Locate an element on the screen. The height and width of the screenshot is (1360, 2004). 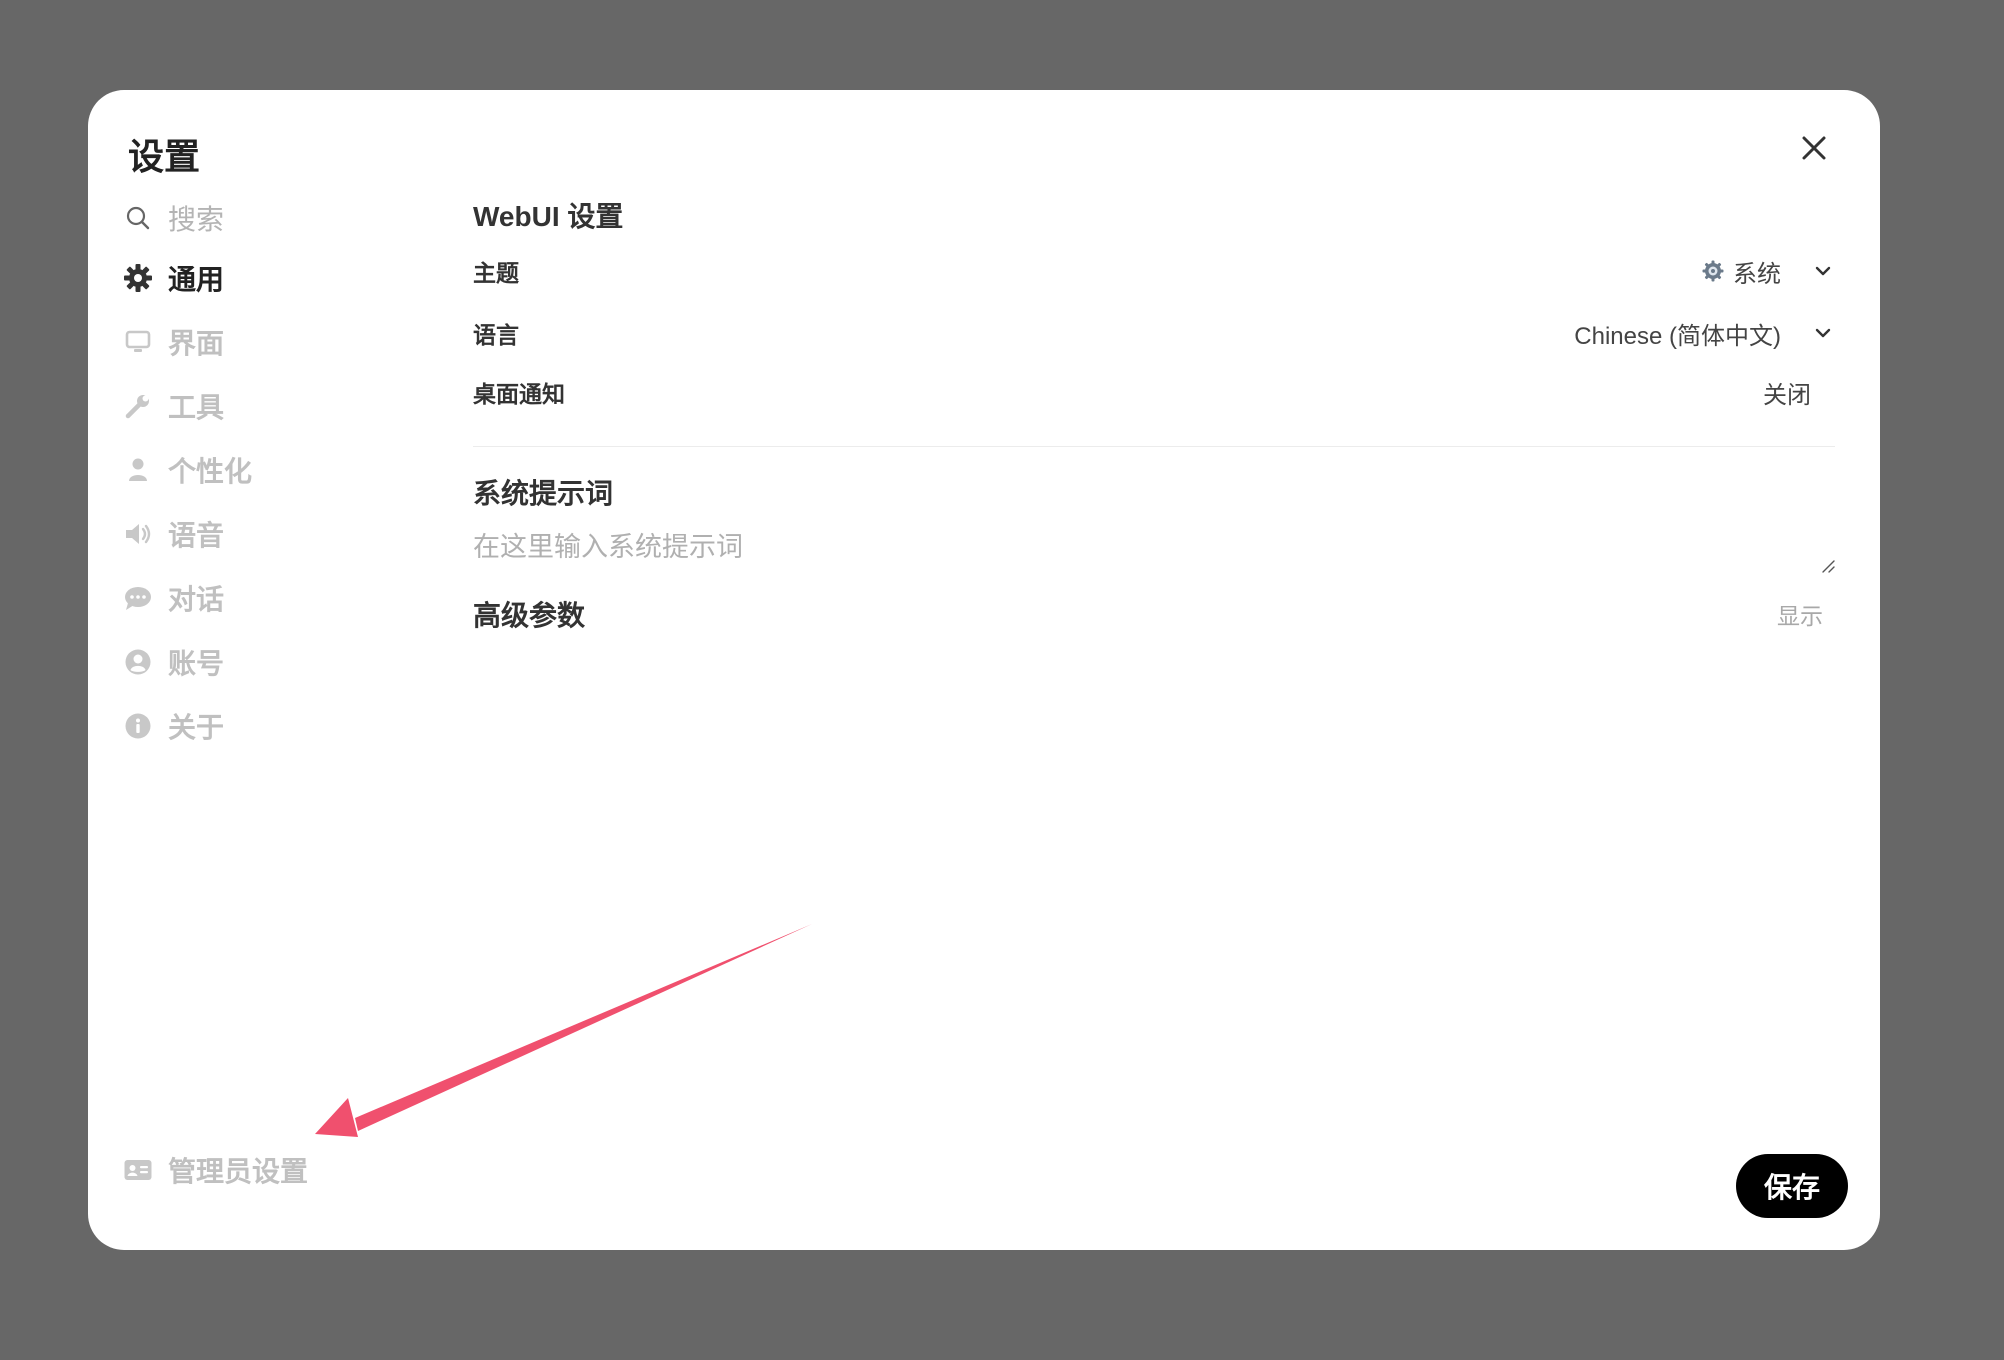
admin-settings-label: 管理员设置 is located at coordinates (238, 1171).